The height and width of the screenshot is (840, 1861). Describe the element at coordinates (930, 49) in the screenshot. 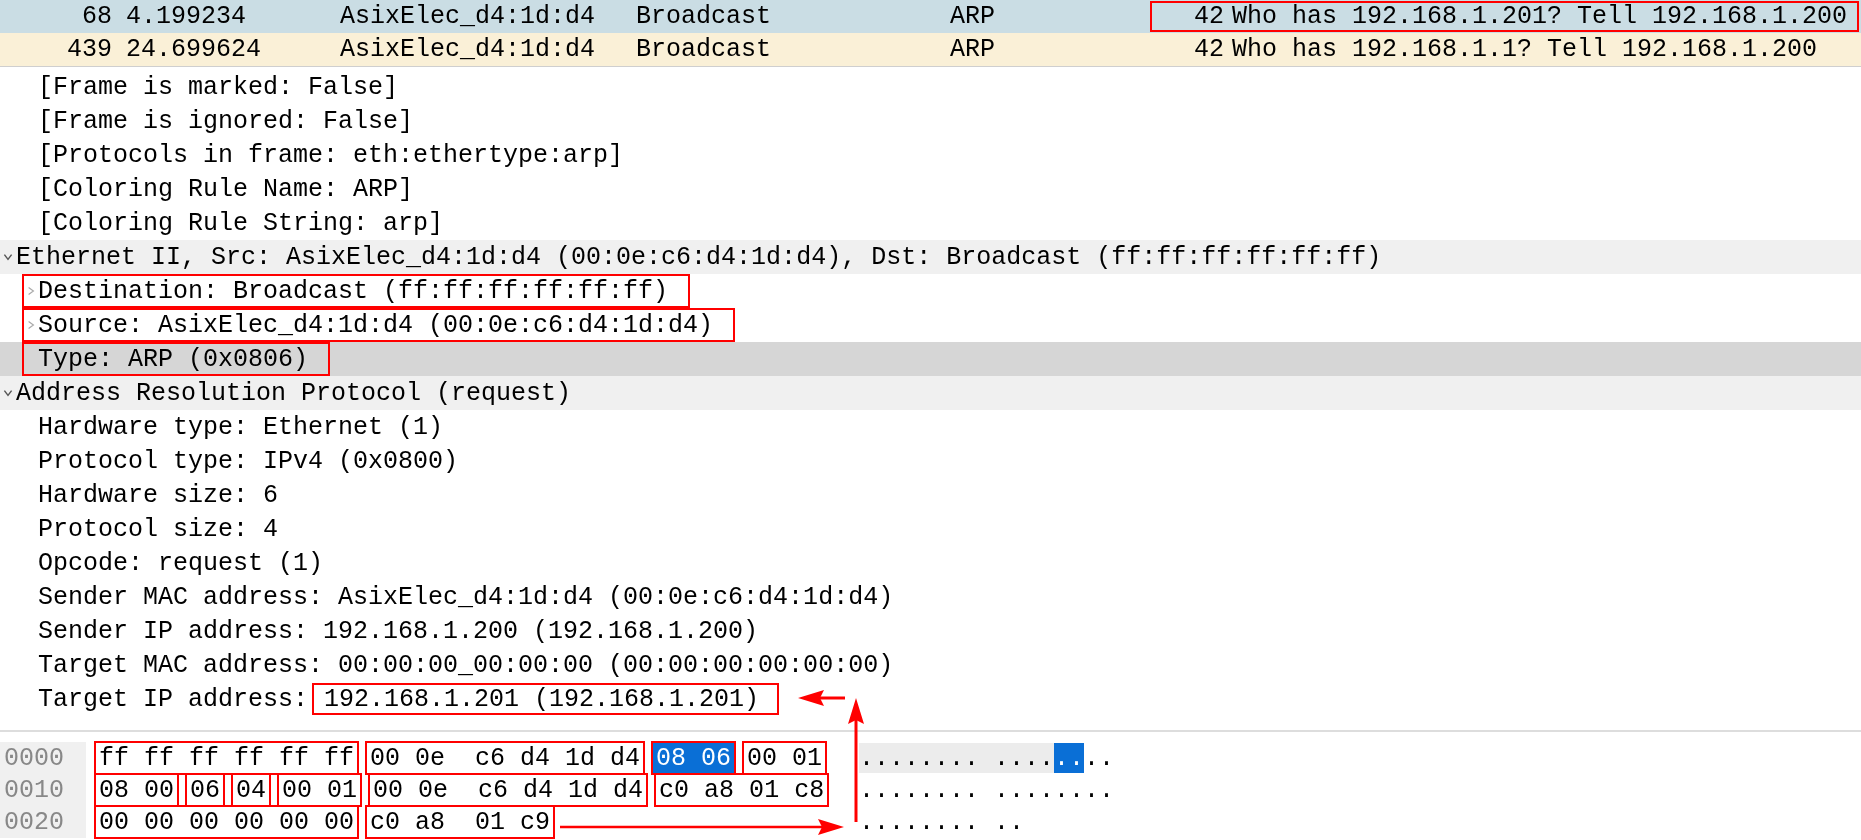

I see `packet-row: 439 24.699624 AsixElec_d4:1d:d4 Broadcast ARP 42 Who has 192.168.1.1? Tell 192.168.1.200` at that location.